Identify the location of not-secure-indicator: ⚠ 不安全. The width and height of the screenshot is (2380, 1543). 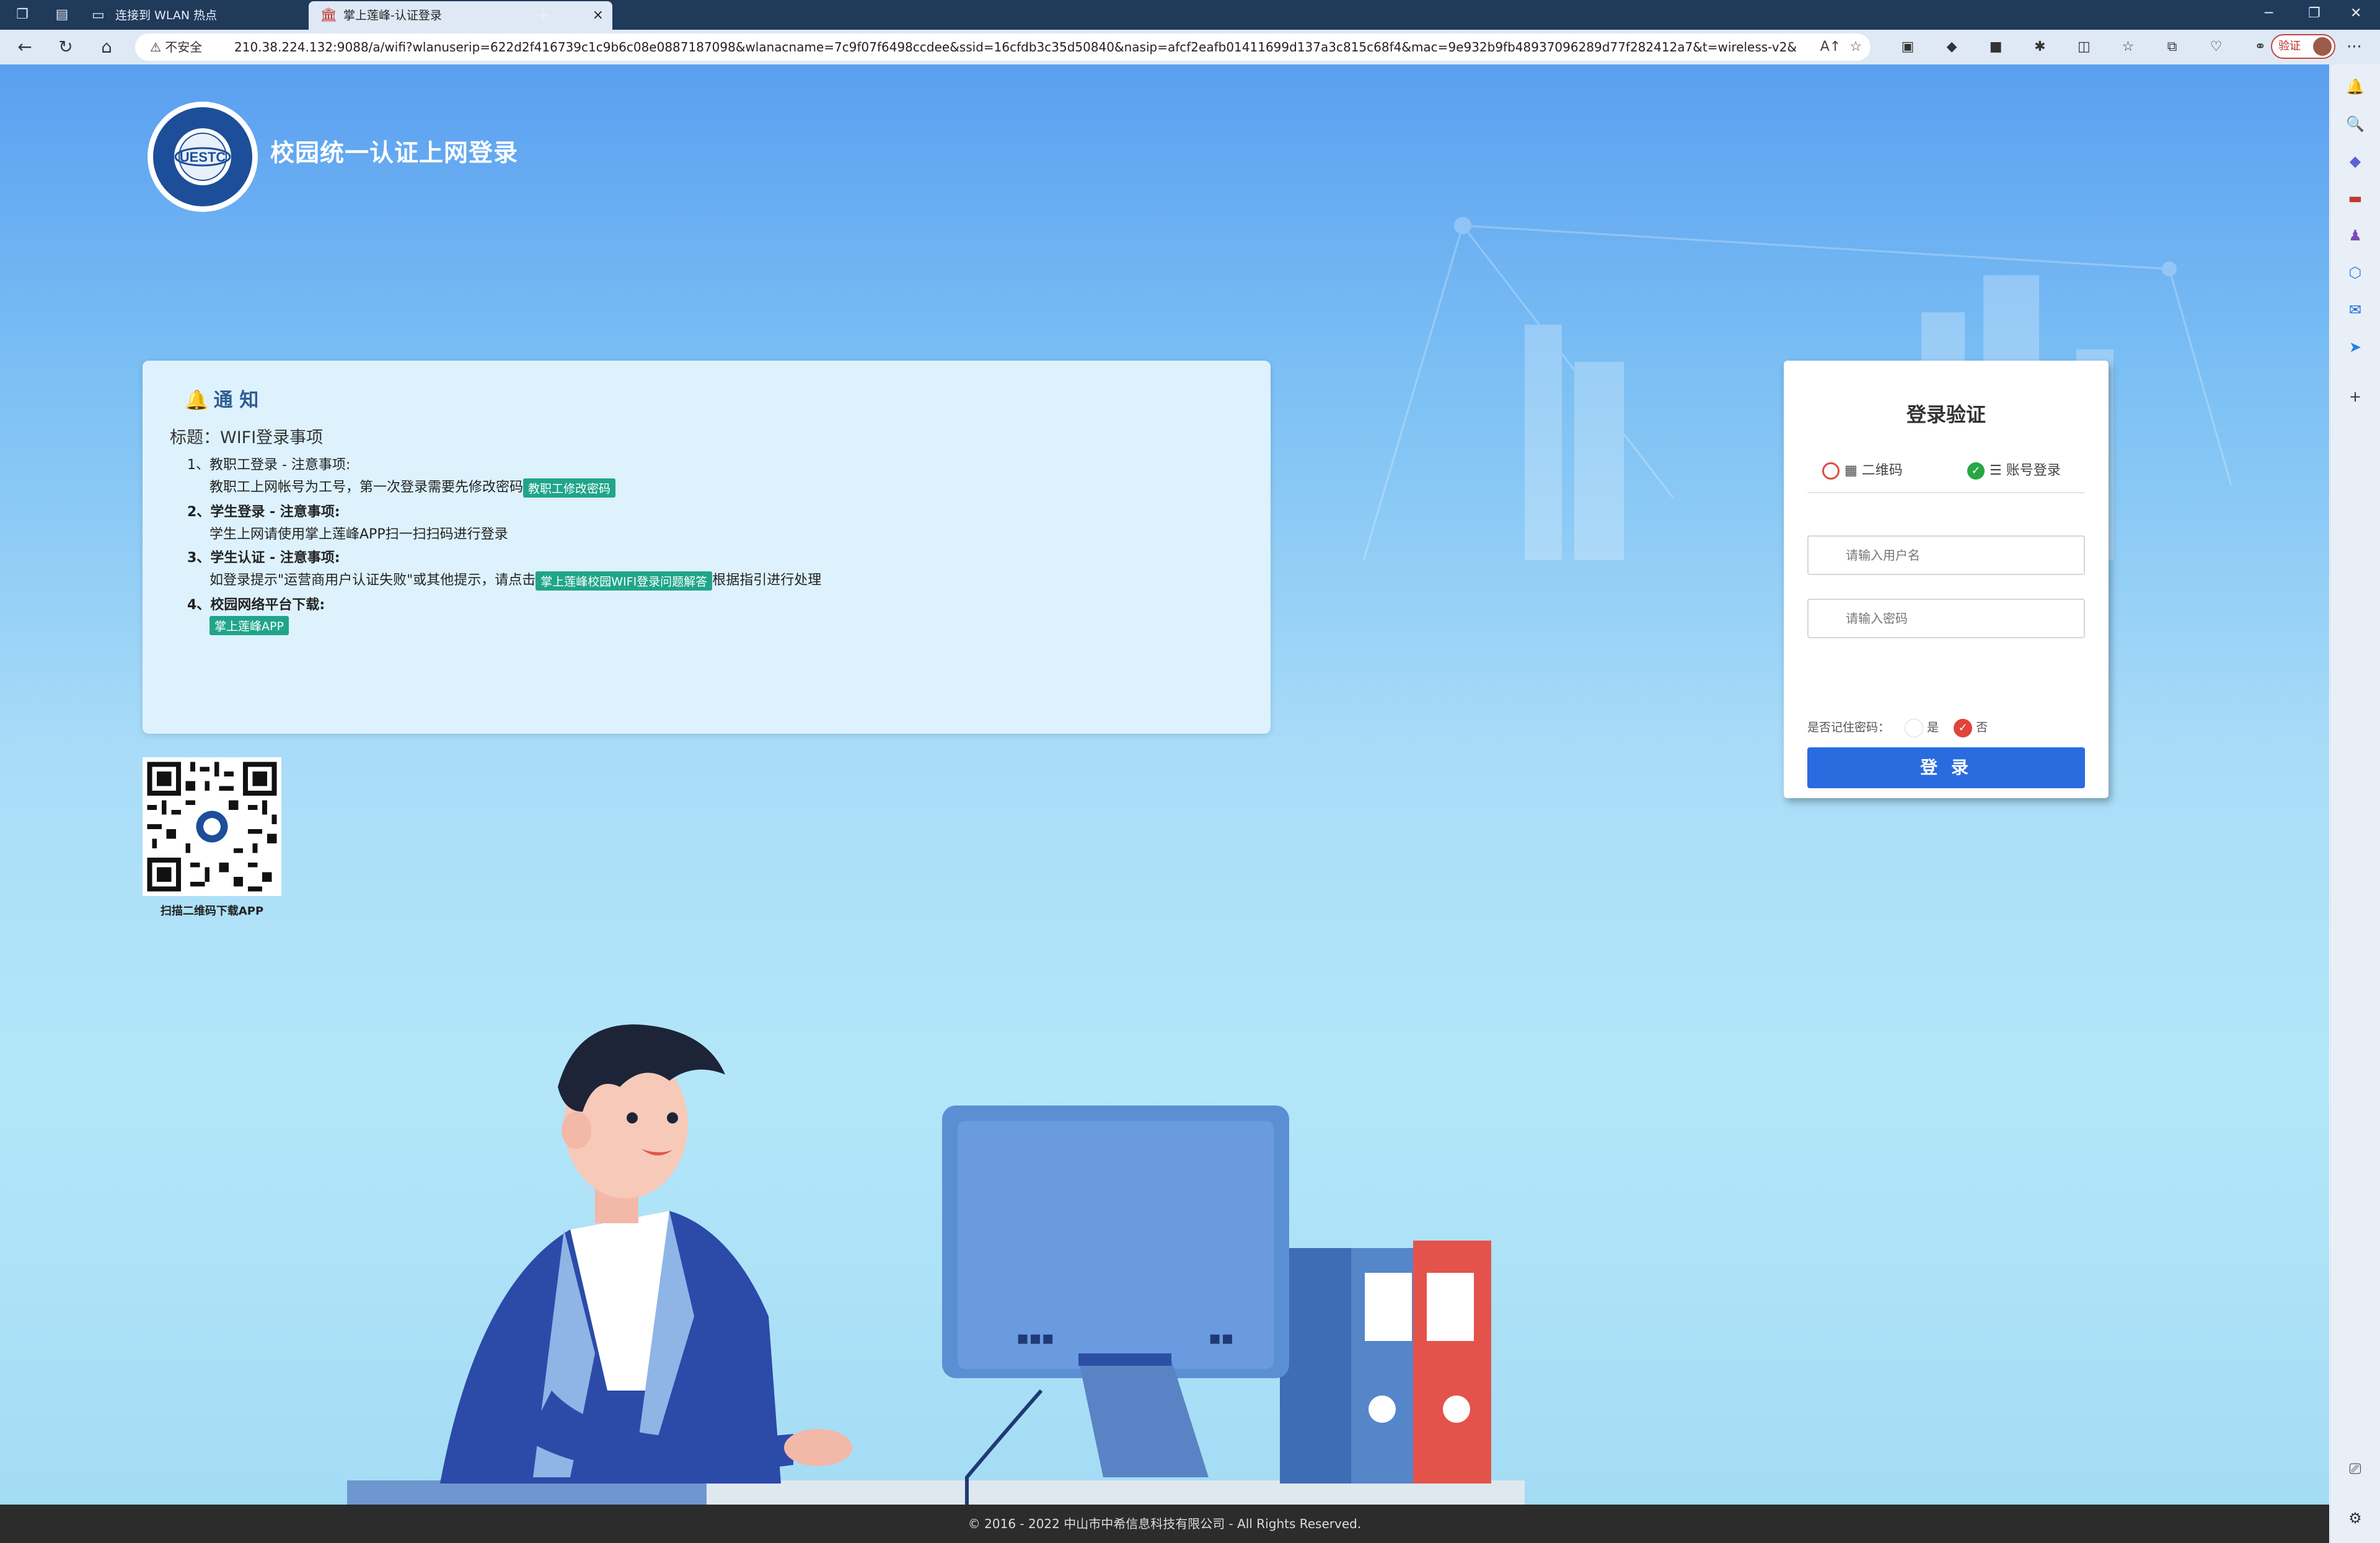
(176, 47).